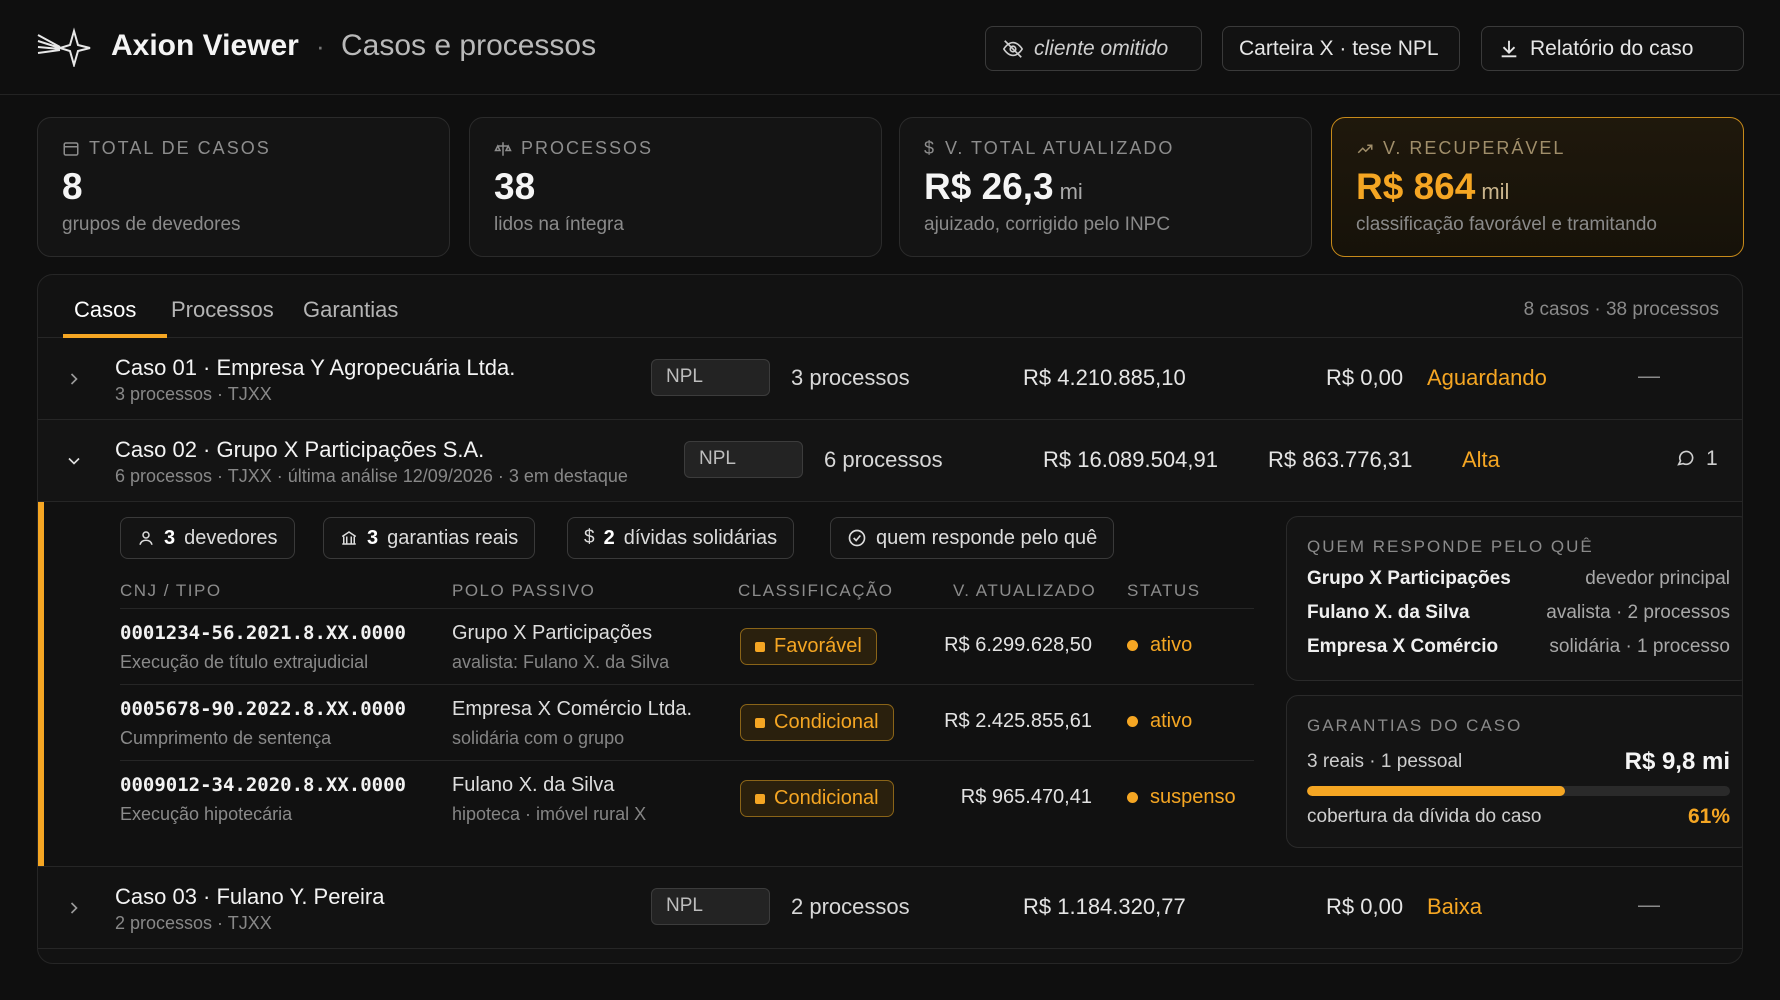  What do you see at coordinates (850, 906) in the screenshot?
I see `case-process-count: 2 processos` at bounding box center [850, 906].